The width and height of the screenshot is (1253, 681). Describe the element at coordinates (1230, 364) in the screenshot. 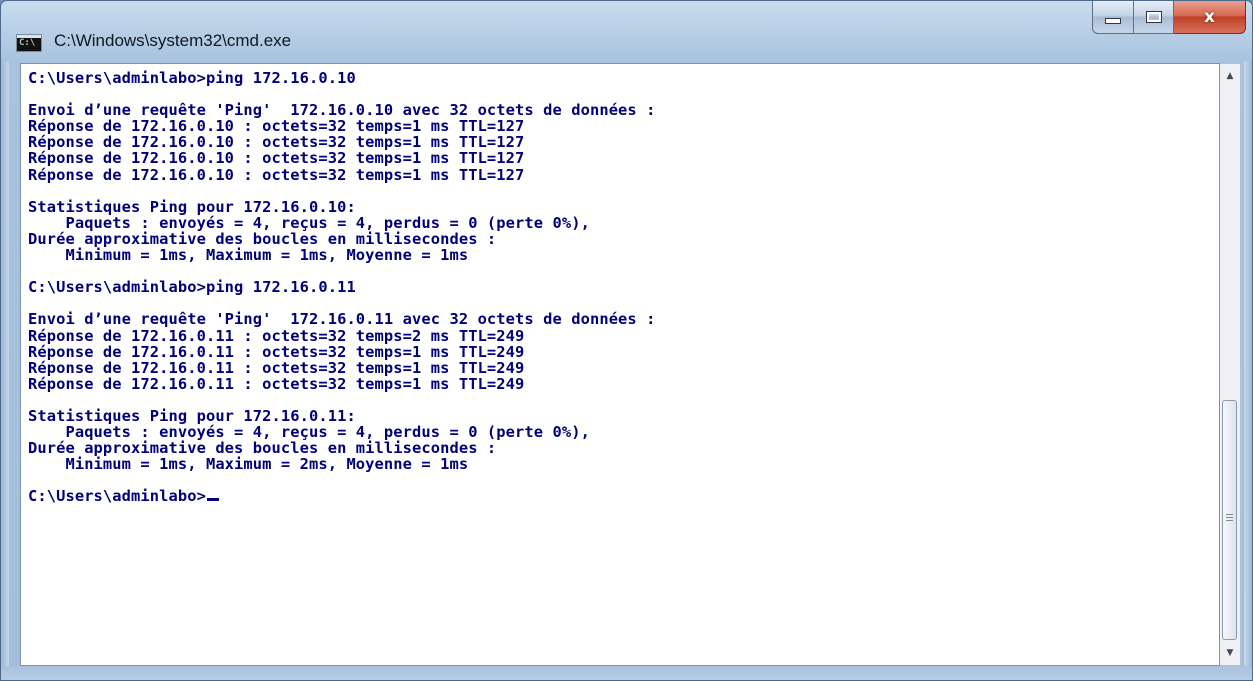

I see `vertical-scrollbar: ▲ ▼` at that location.